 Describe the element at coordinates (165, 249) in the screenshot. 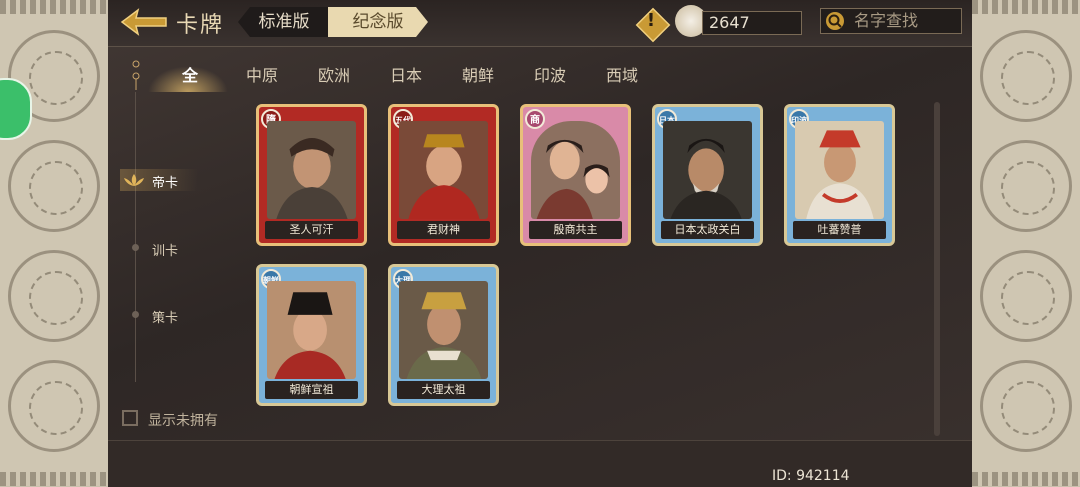

I see `category-training: 训卡` at that location.